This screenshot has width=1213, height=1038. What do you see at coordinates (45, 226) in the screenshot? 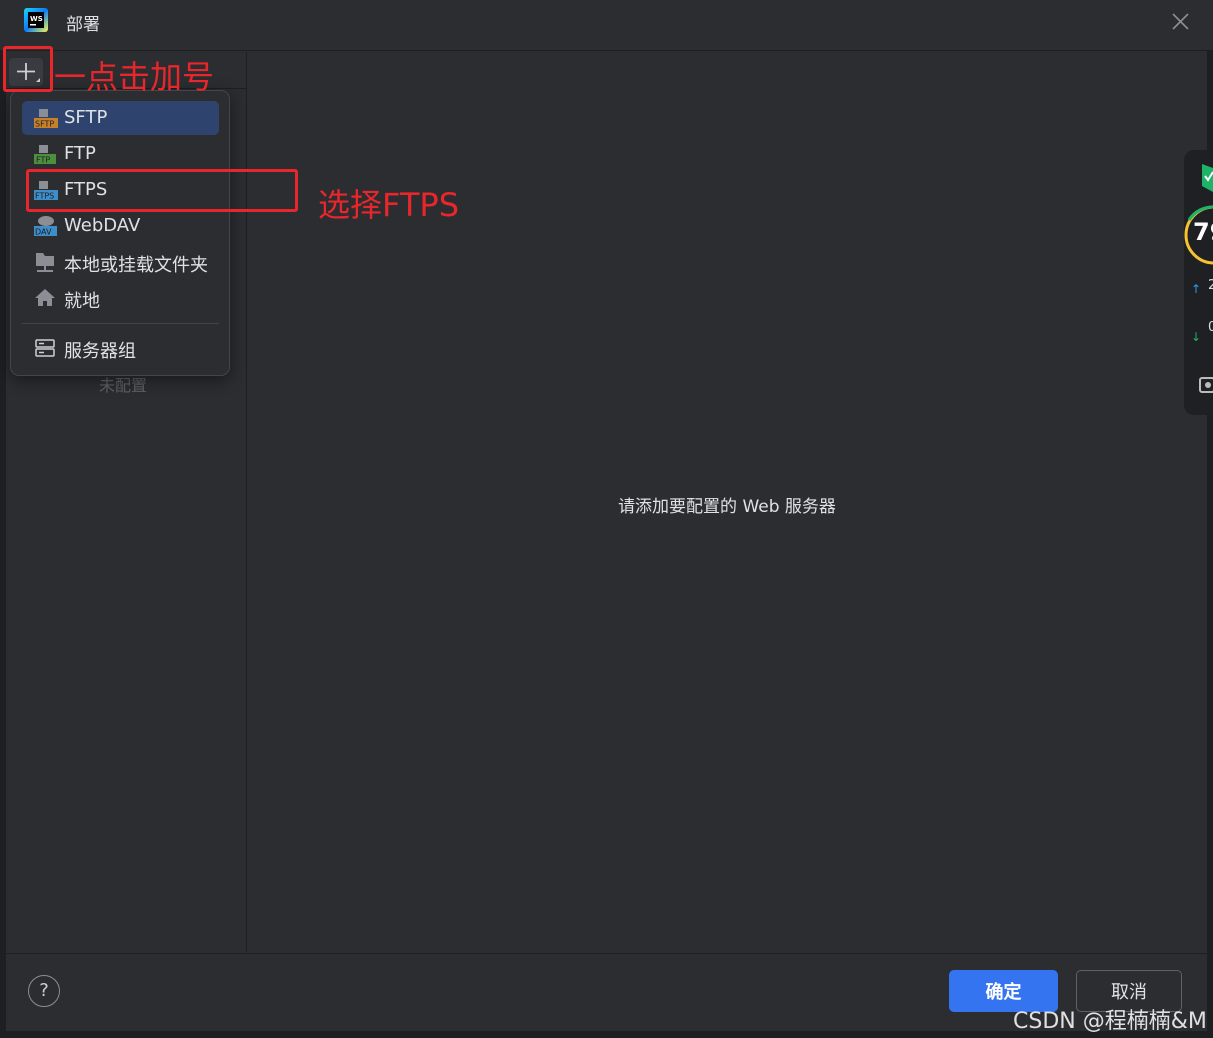
I see `webdav-icon: DAV` at bounding box center [45, 226].